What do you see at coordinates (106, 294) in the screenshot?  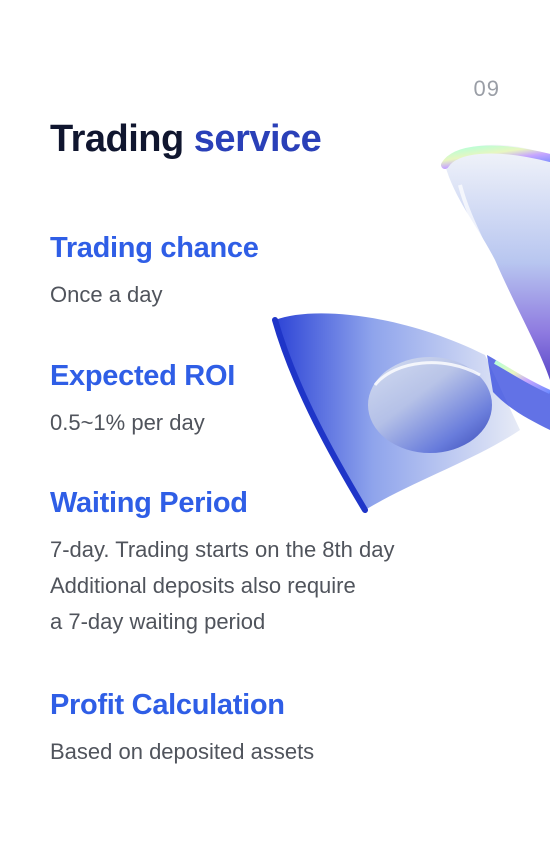 I see `section-line: Once a day` at bounding box center [106, 294].